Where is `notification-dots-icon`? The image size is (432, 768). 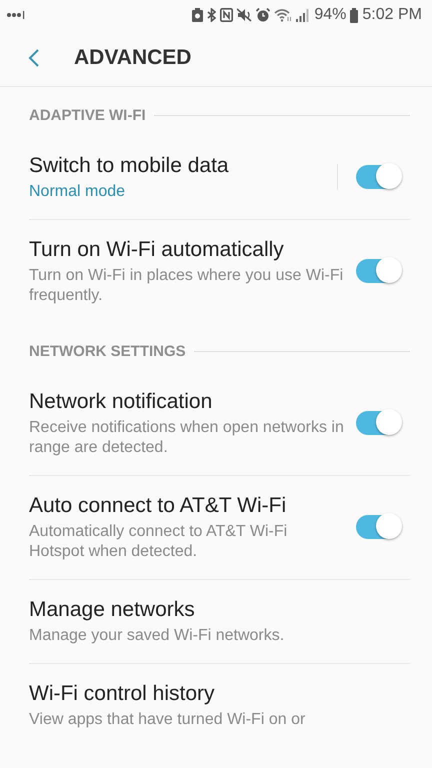 notification-dots-icon is located at coordinates (16, 15).